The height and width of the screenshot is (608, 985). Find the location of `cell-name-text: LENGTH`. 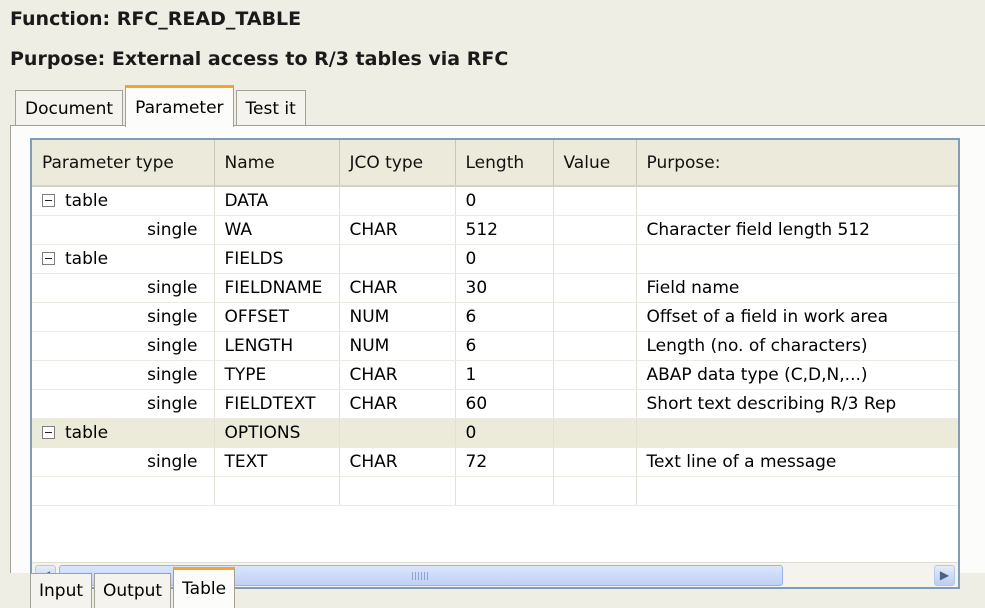

cell-name-text: LENGTH is located at coordinates (259, 345).